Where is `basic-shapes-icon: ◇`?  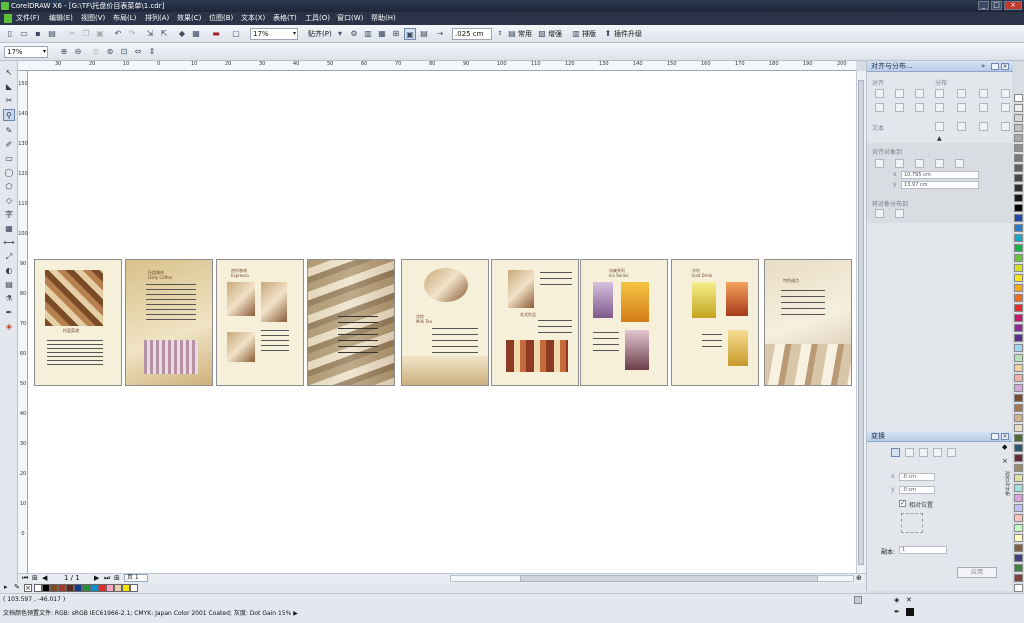 basic-shapes-icon: ◇ is located at coordinates (9, 201).